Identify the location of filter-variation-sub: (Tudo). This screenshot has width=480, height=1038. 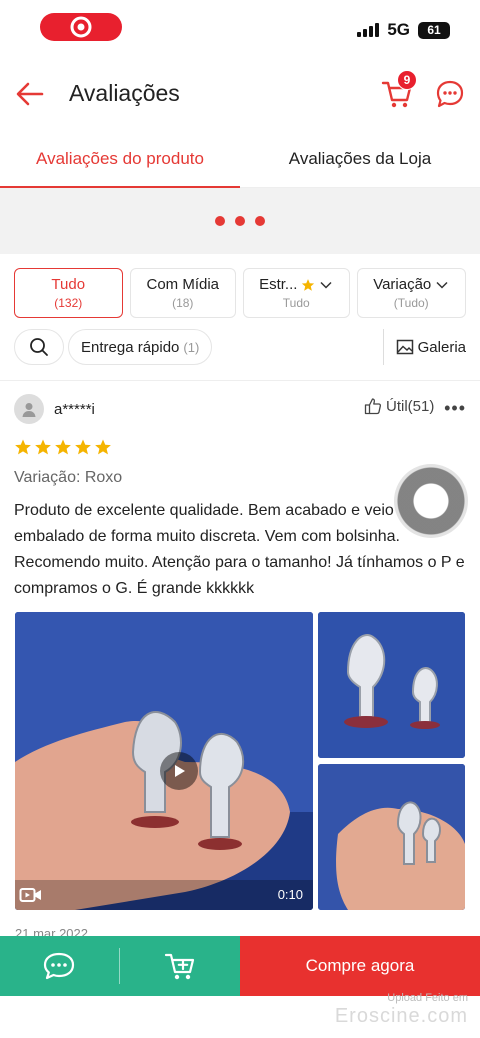
(411, 303).